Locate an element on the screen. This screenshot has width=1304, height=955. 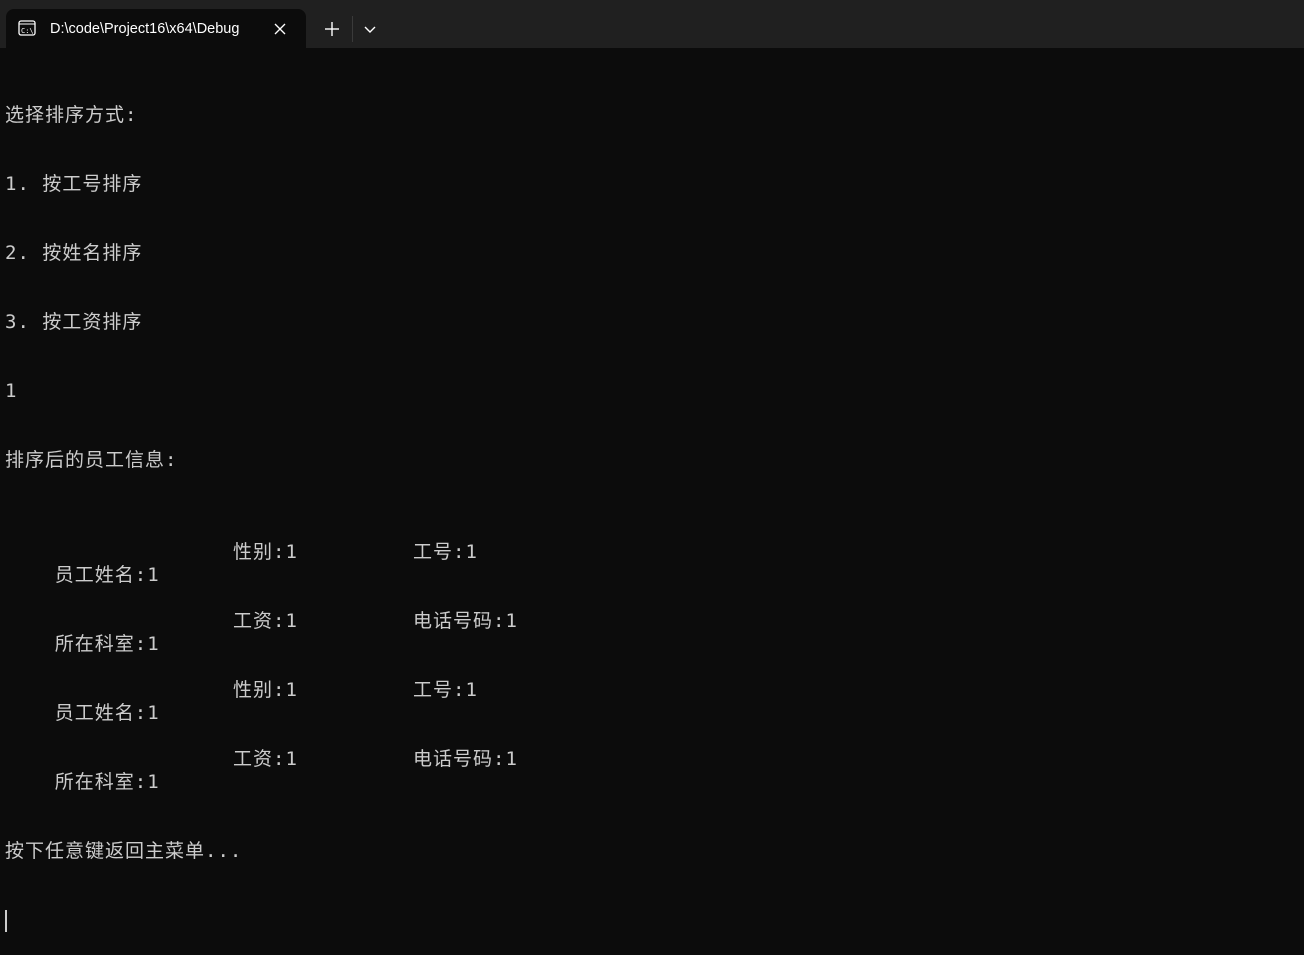
tab-dropdown-button is located at coordinates (370, 29).